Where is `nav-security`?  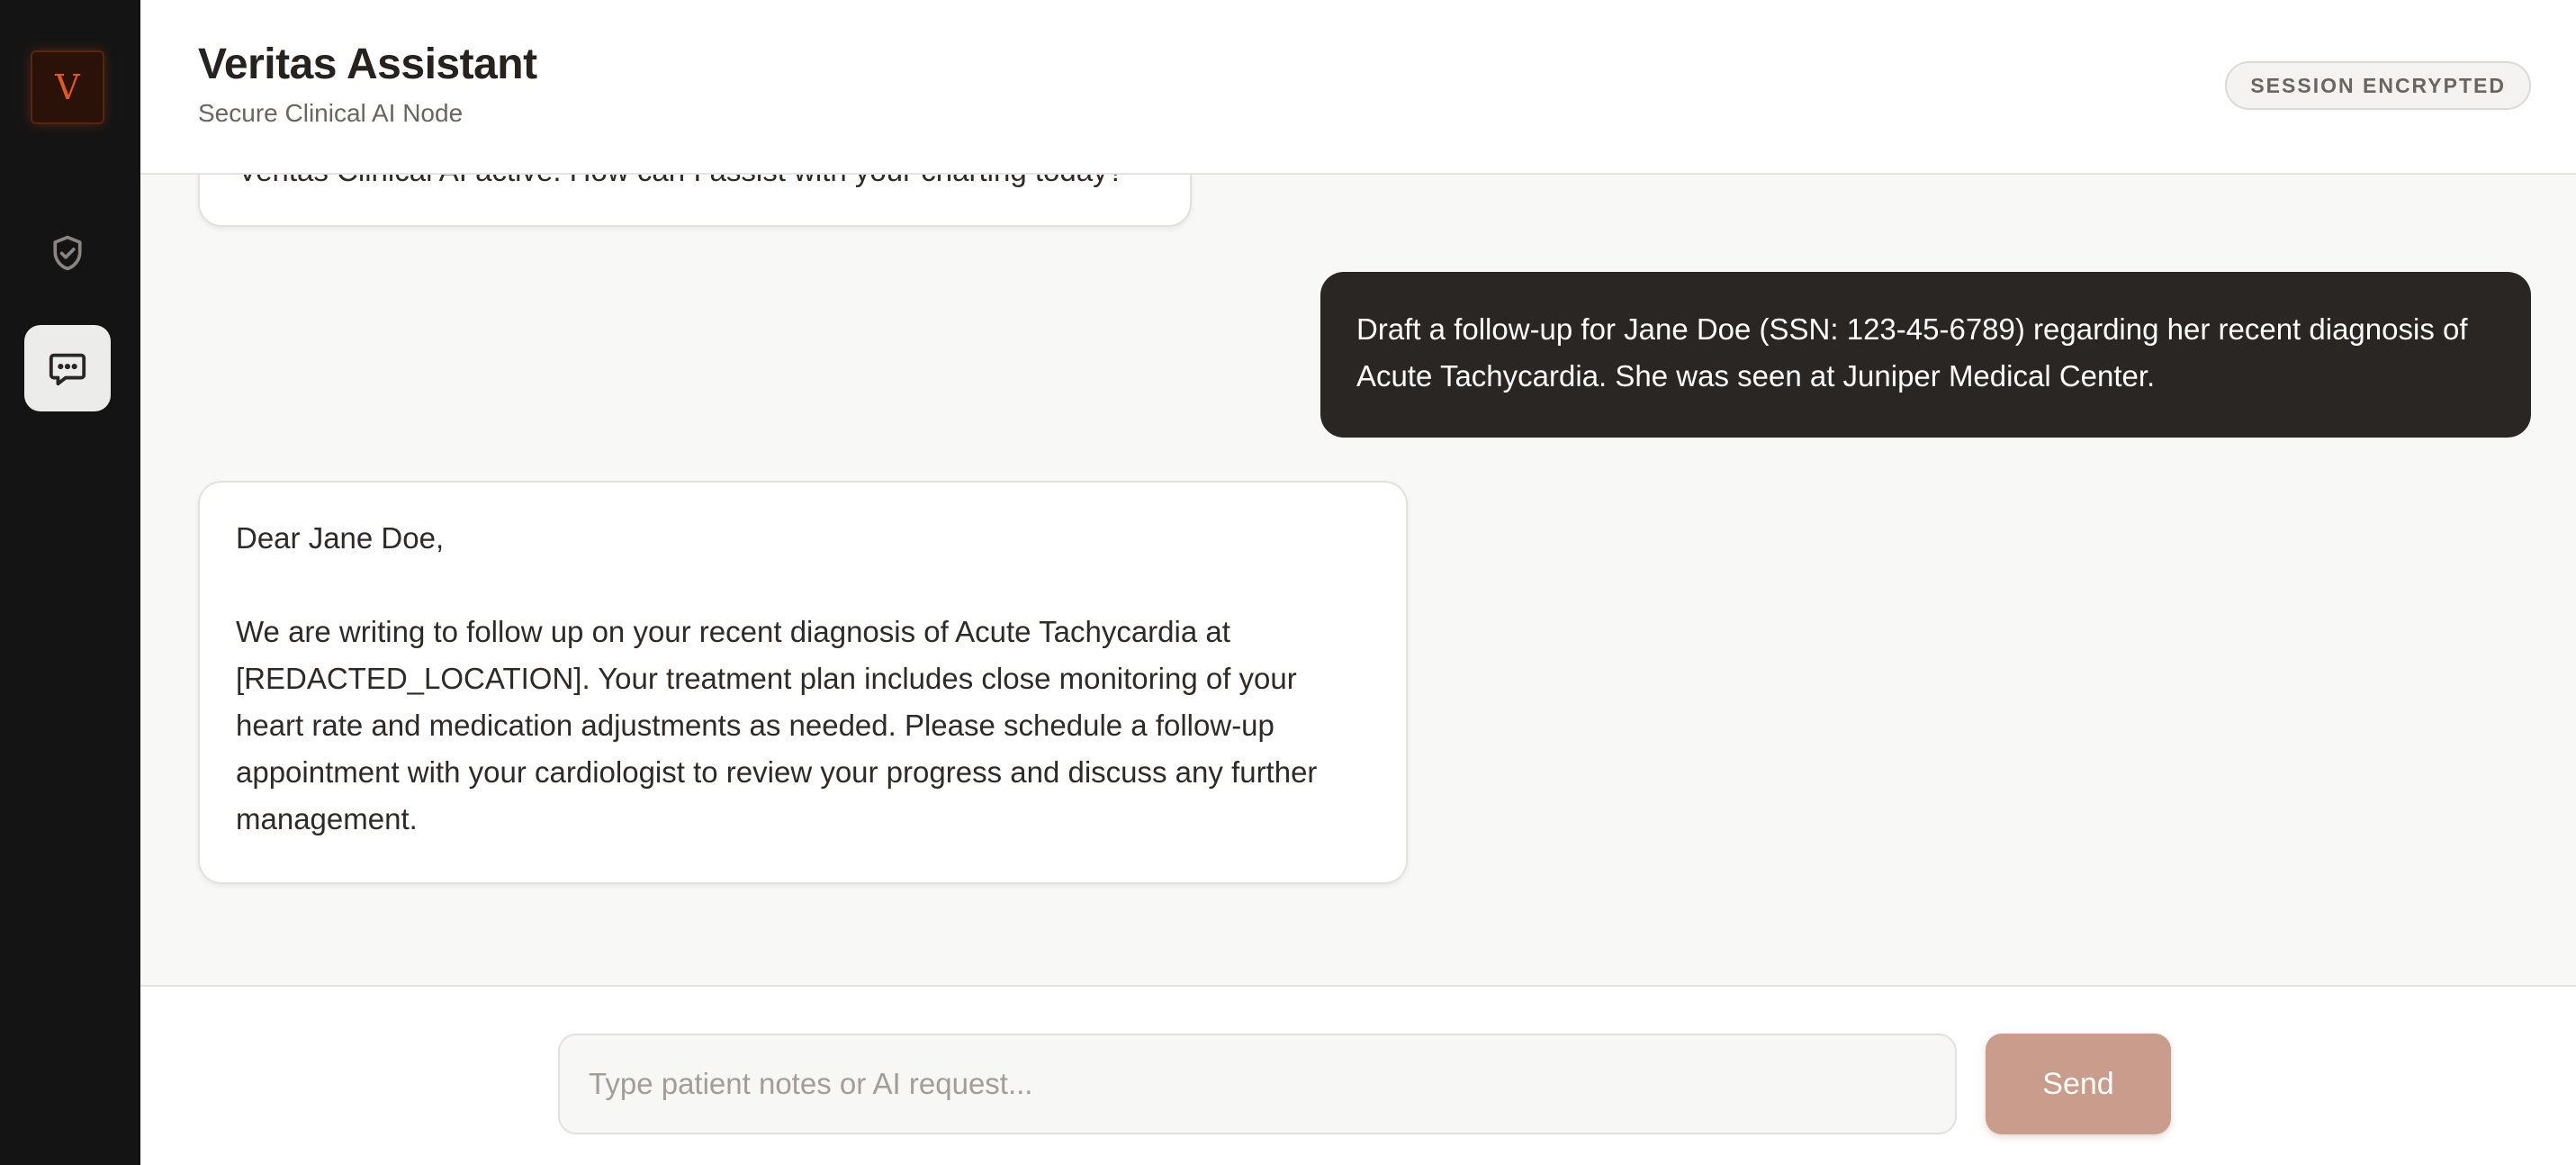 nav-security is located at coordinates (67, 253).